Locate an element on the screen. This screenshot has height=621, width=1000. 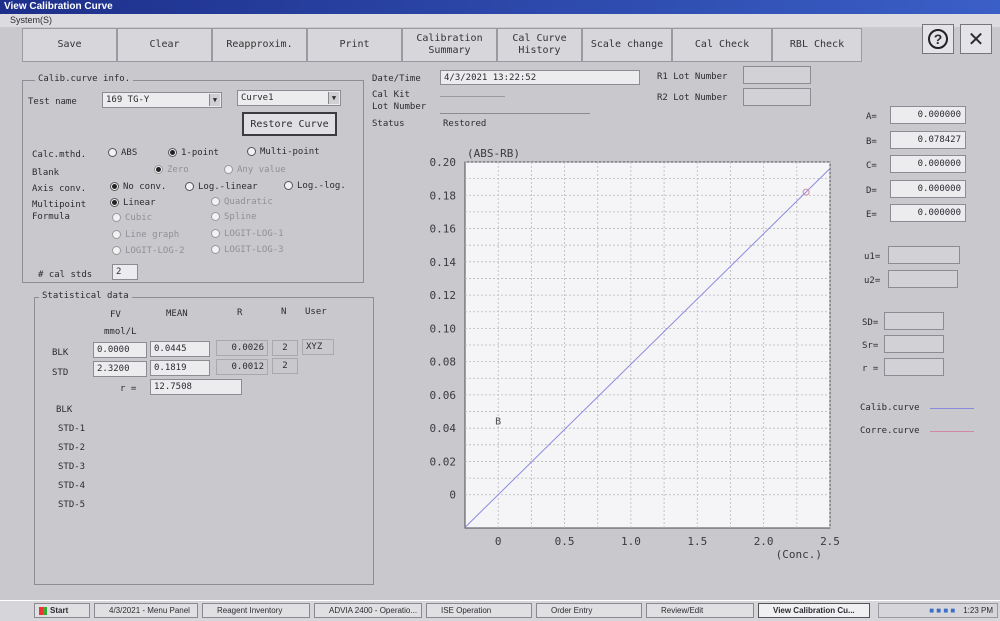
sr-field is located at coordinates (914, 344).